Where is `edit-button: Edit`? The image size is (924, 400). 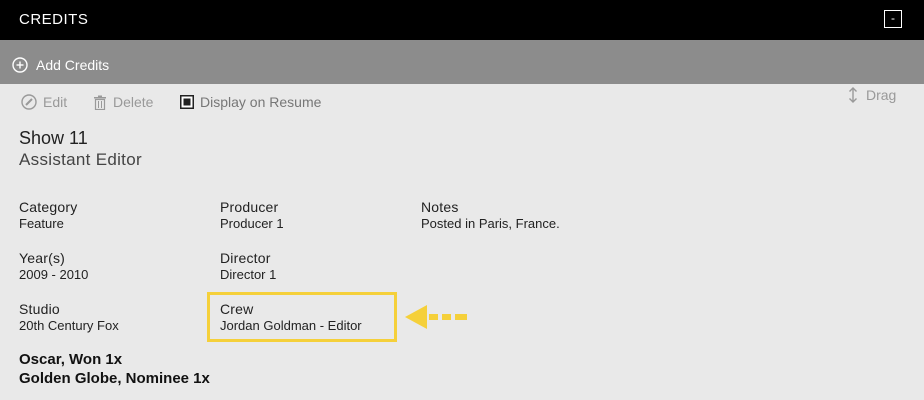 edit-button: Edit is located at coordinates (44, 102).